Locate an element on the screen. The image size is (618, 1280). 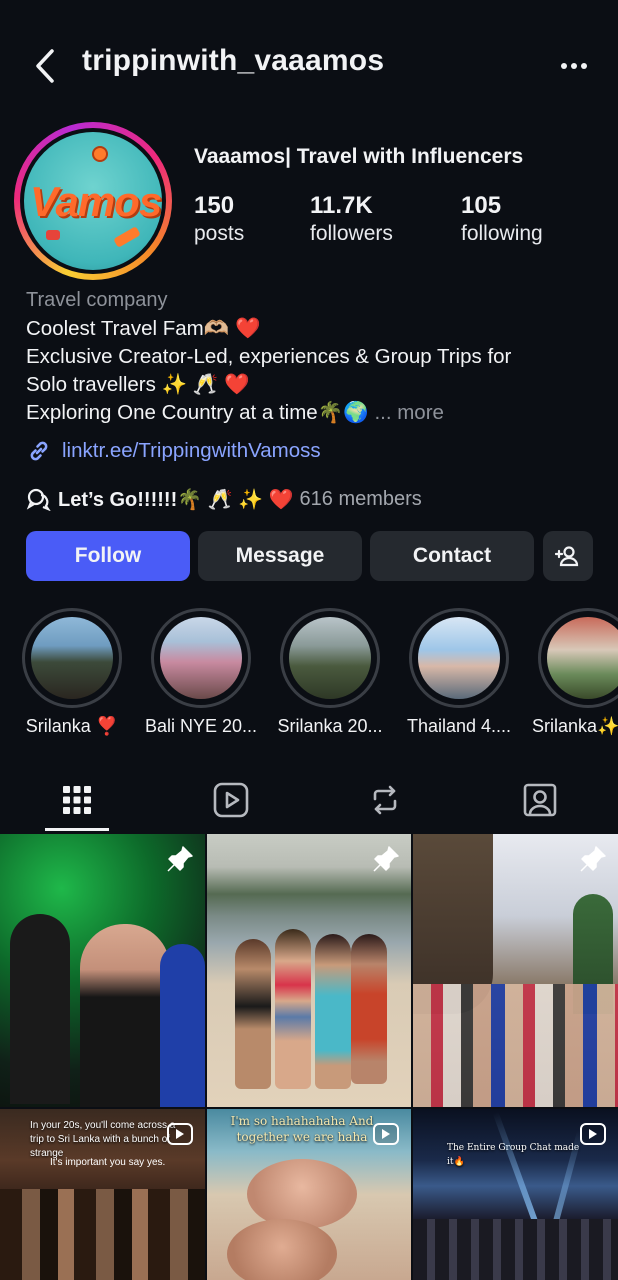
repost-icon is located at coordinates (385, 800).